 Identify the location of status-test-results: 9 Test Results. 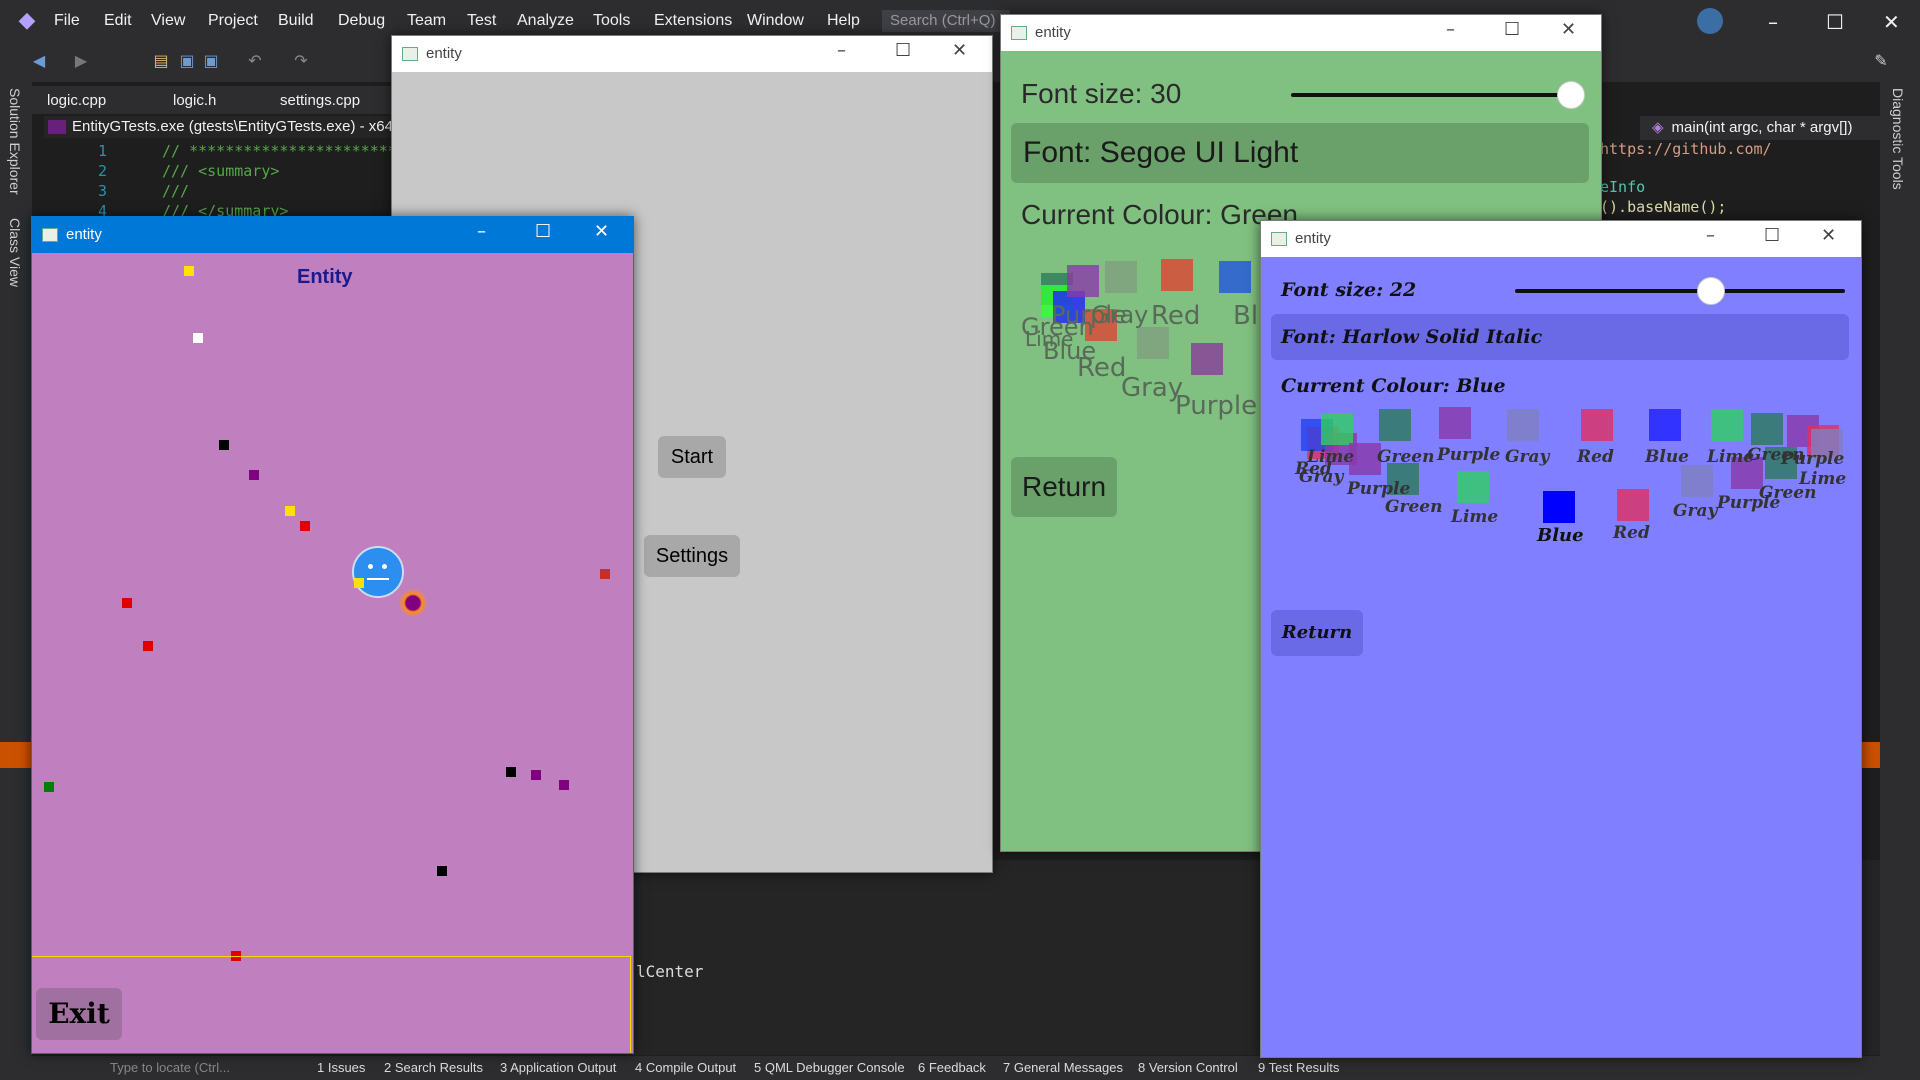
(1298, 1067).